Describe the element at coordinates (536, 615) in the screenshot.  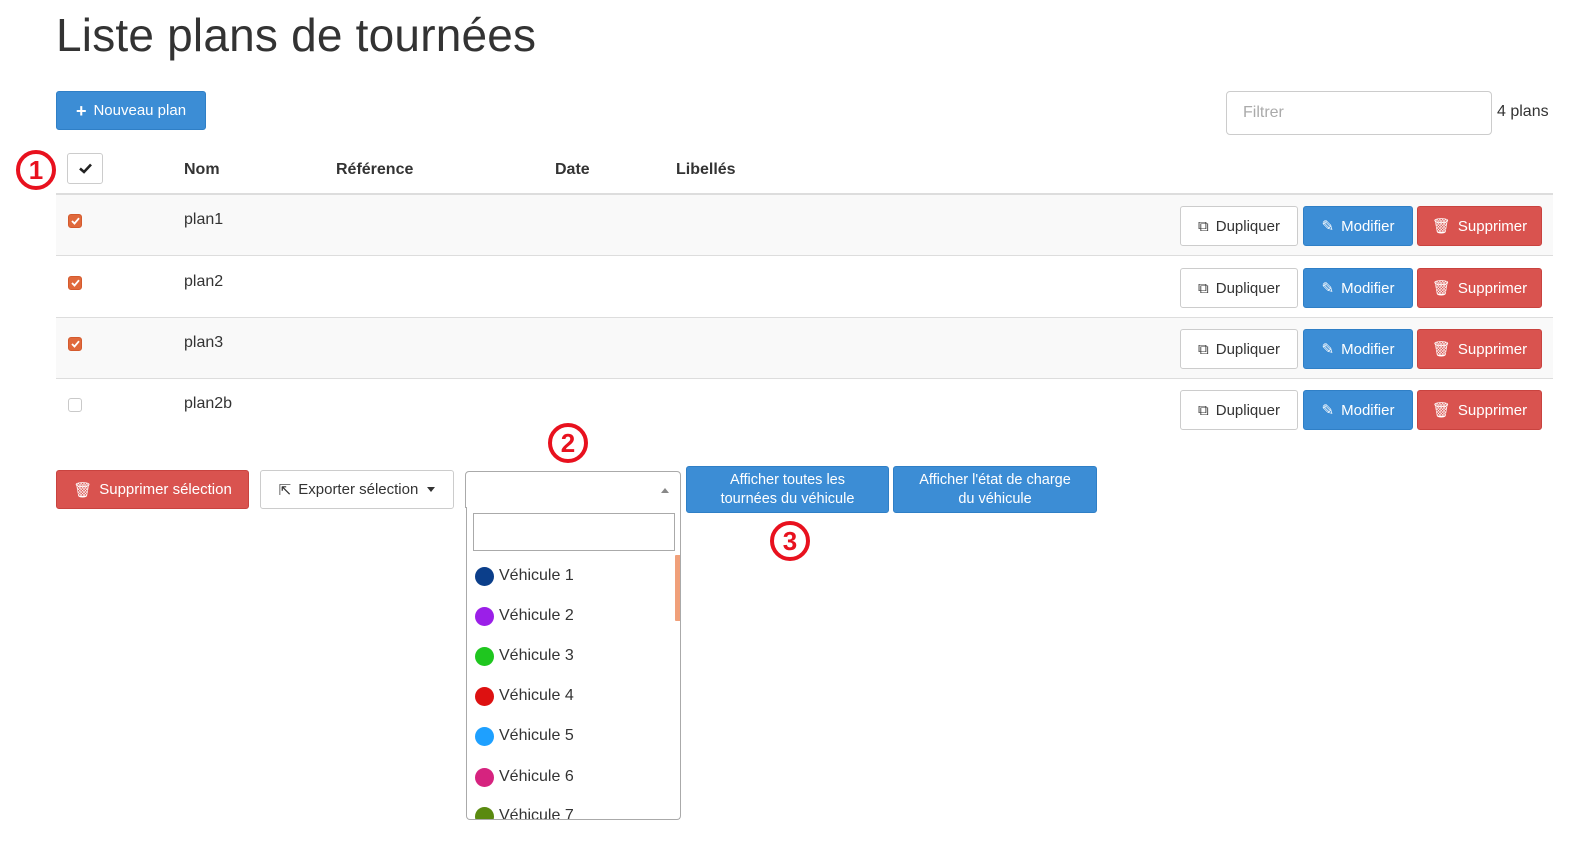
I see `vehicle-option-label: Véhicule 2` at that location.